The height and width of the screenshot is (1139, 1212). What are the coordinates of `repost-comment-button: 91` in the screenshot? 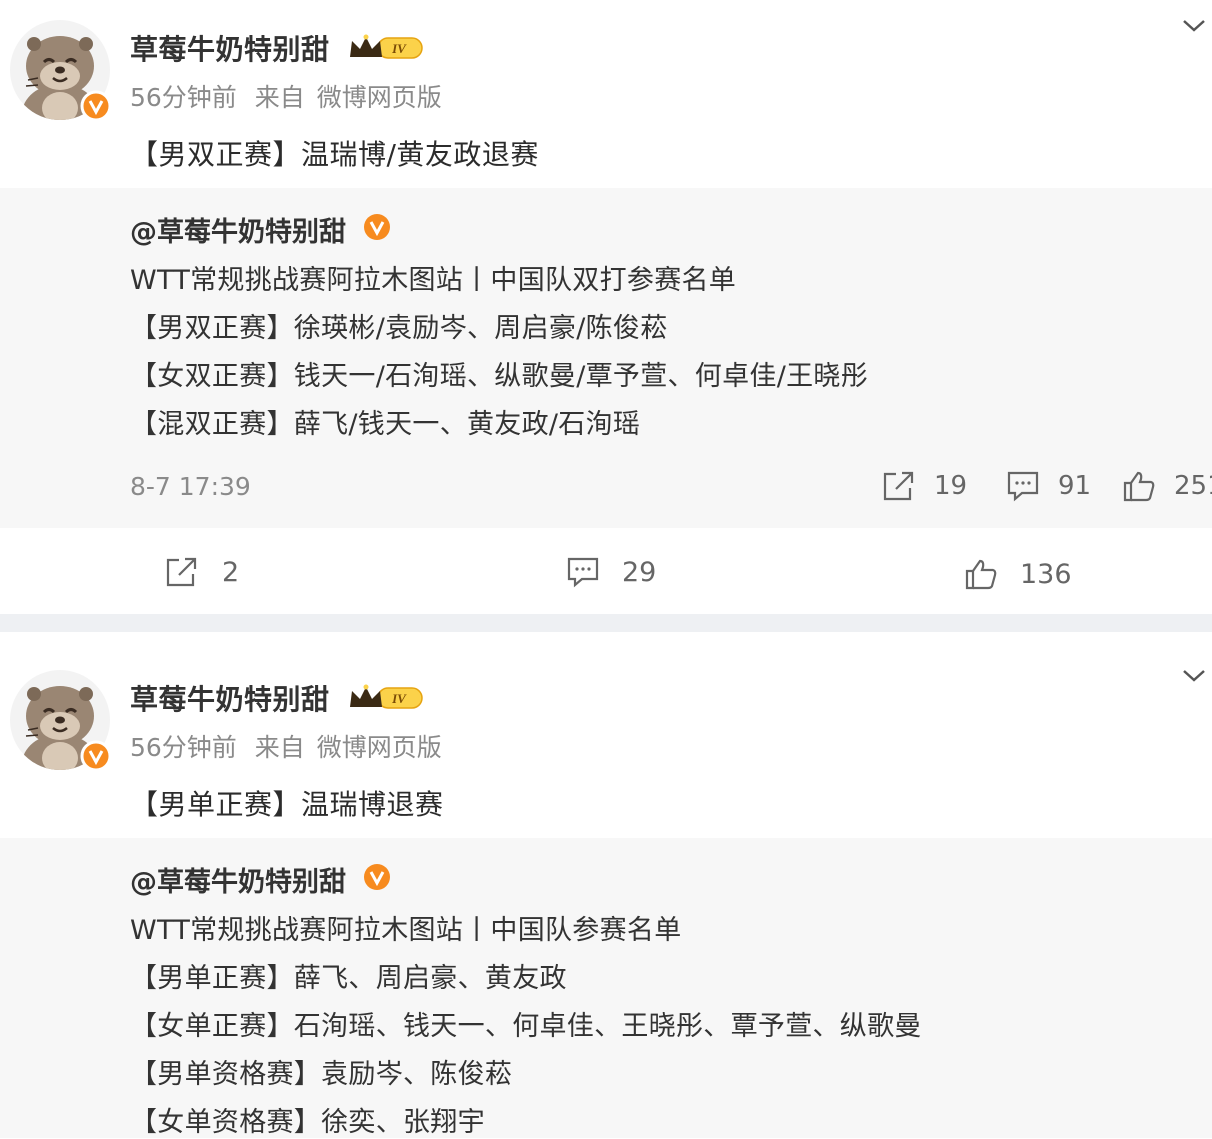 It's located at (1048, 486).